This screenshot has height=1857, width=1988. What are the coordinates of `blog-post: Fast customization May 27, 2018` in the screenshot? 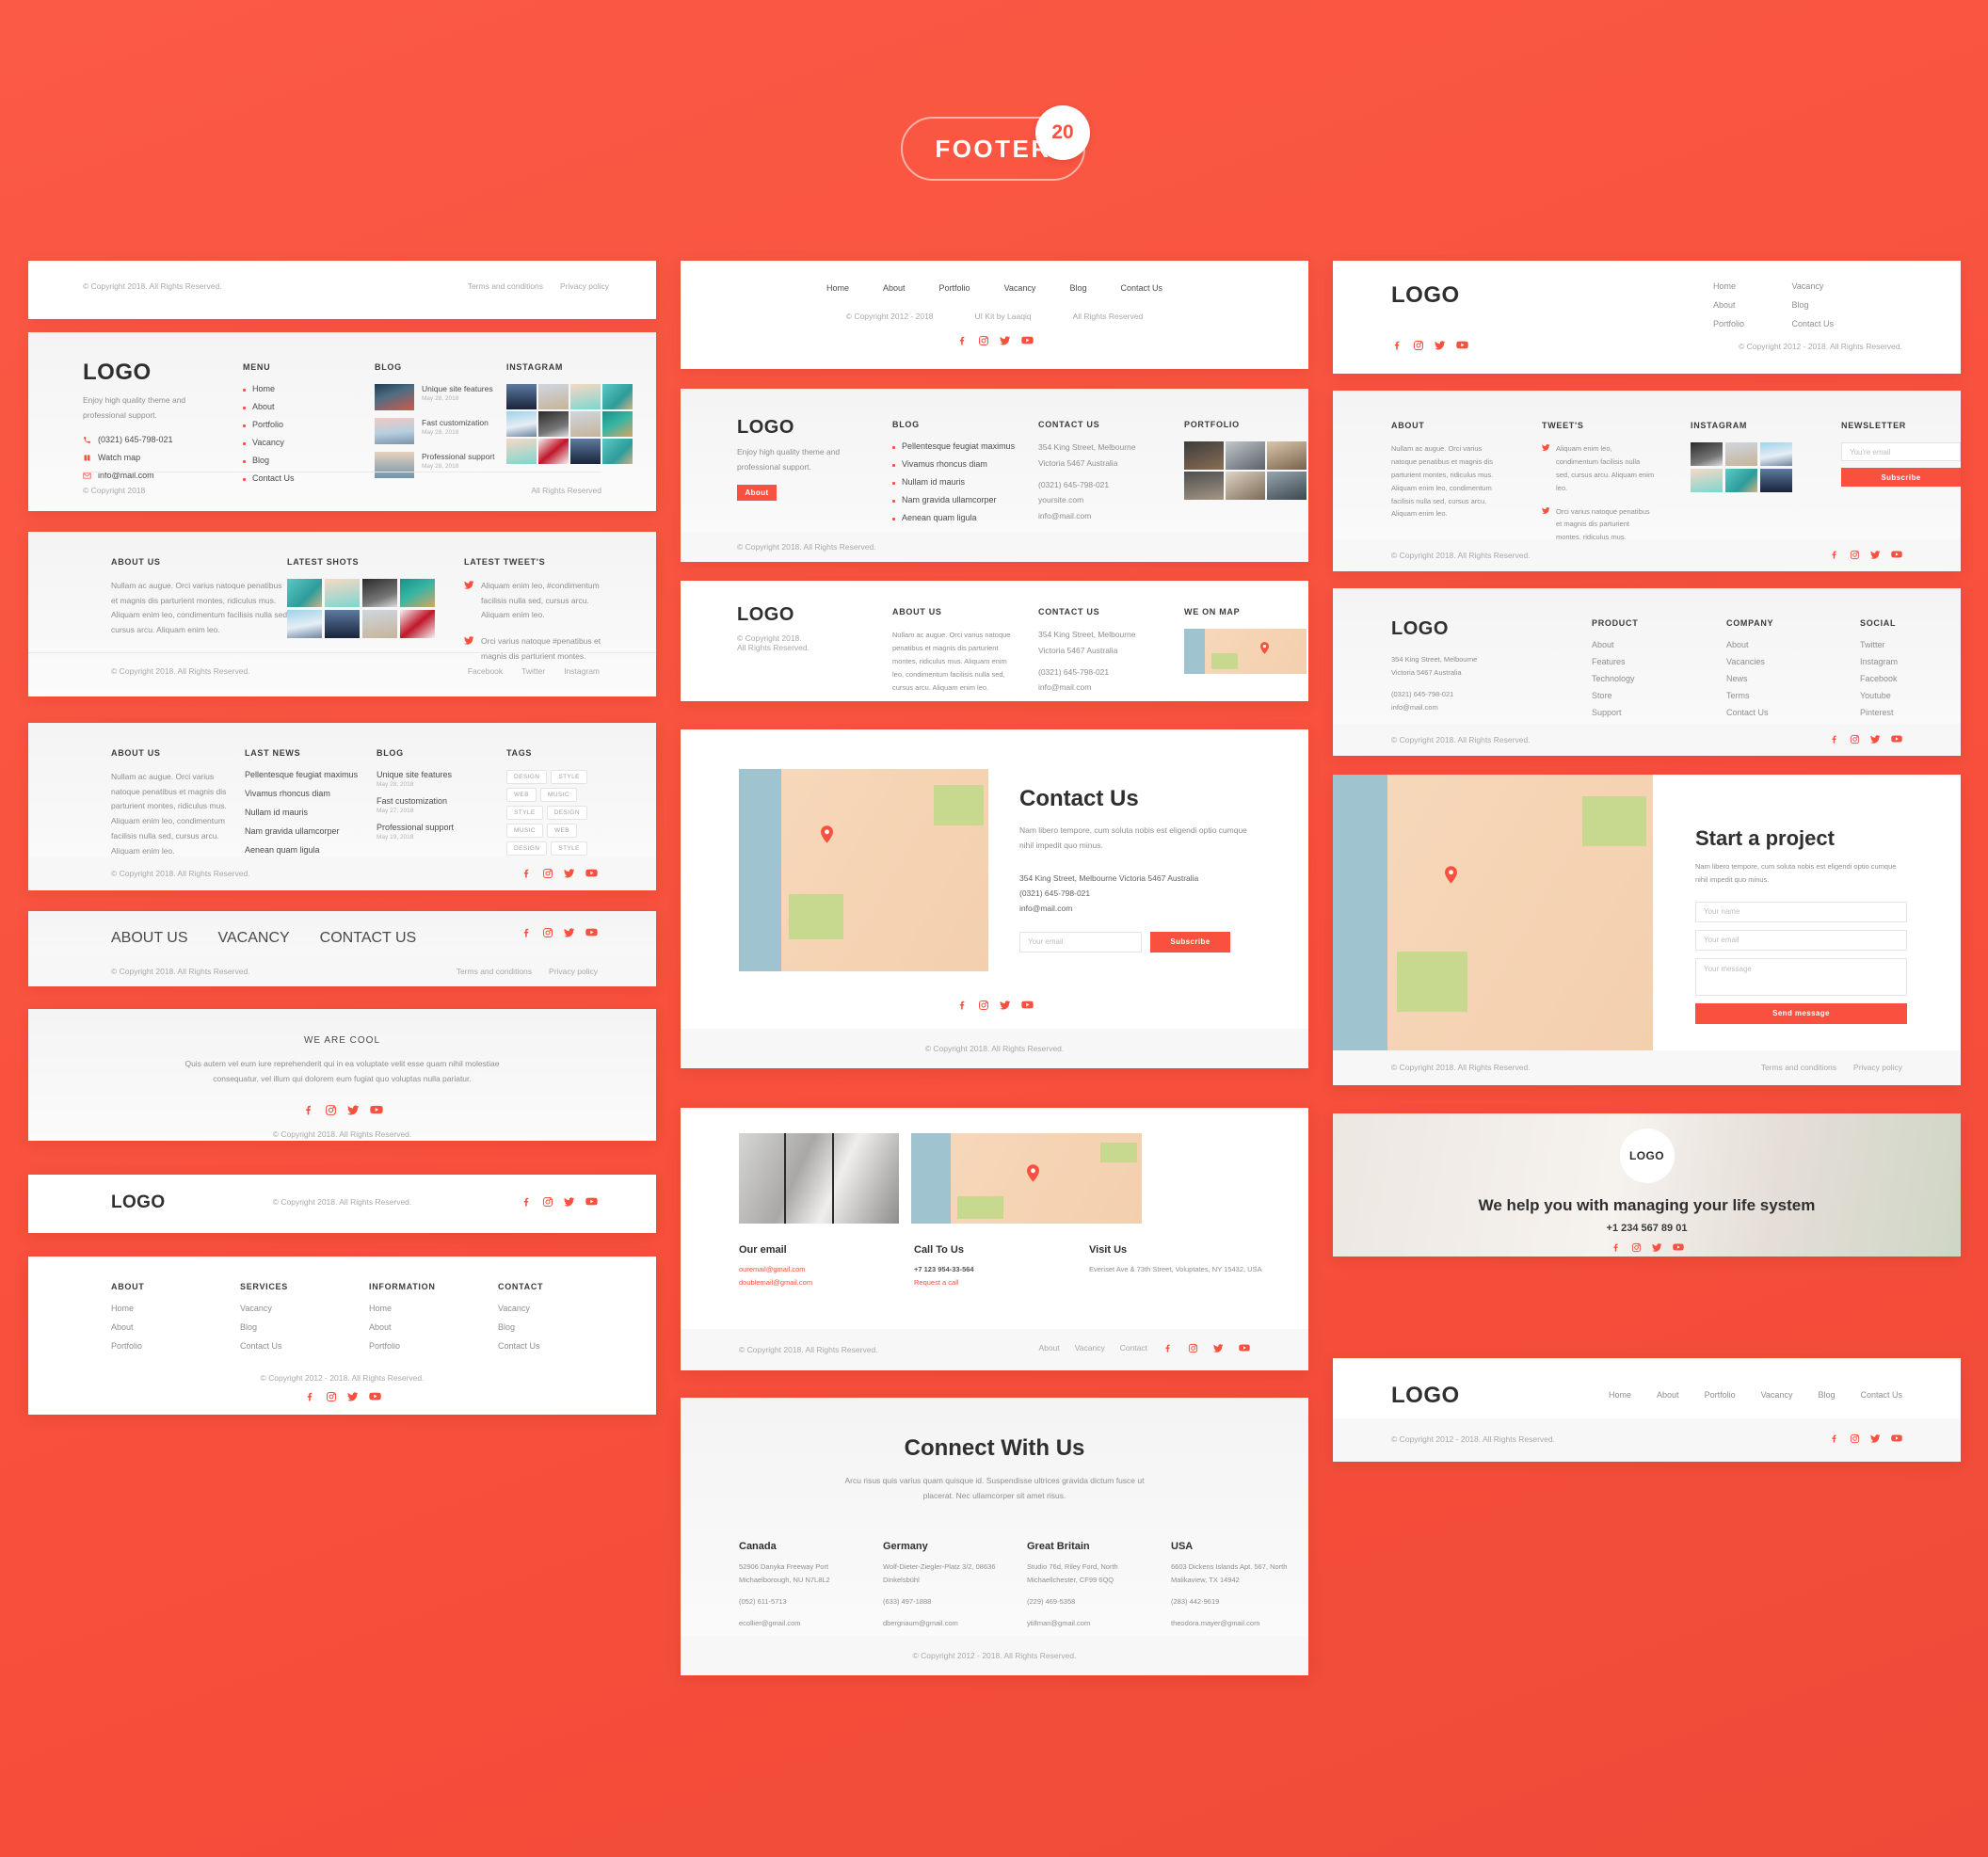 It's located at (433, 805).